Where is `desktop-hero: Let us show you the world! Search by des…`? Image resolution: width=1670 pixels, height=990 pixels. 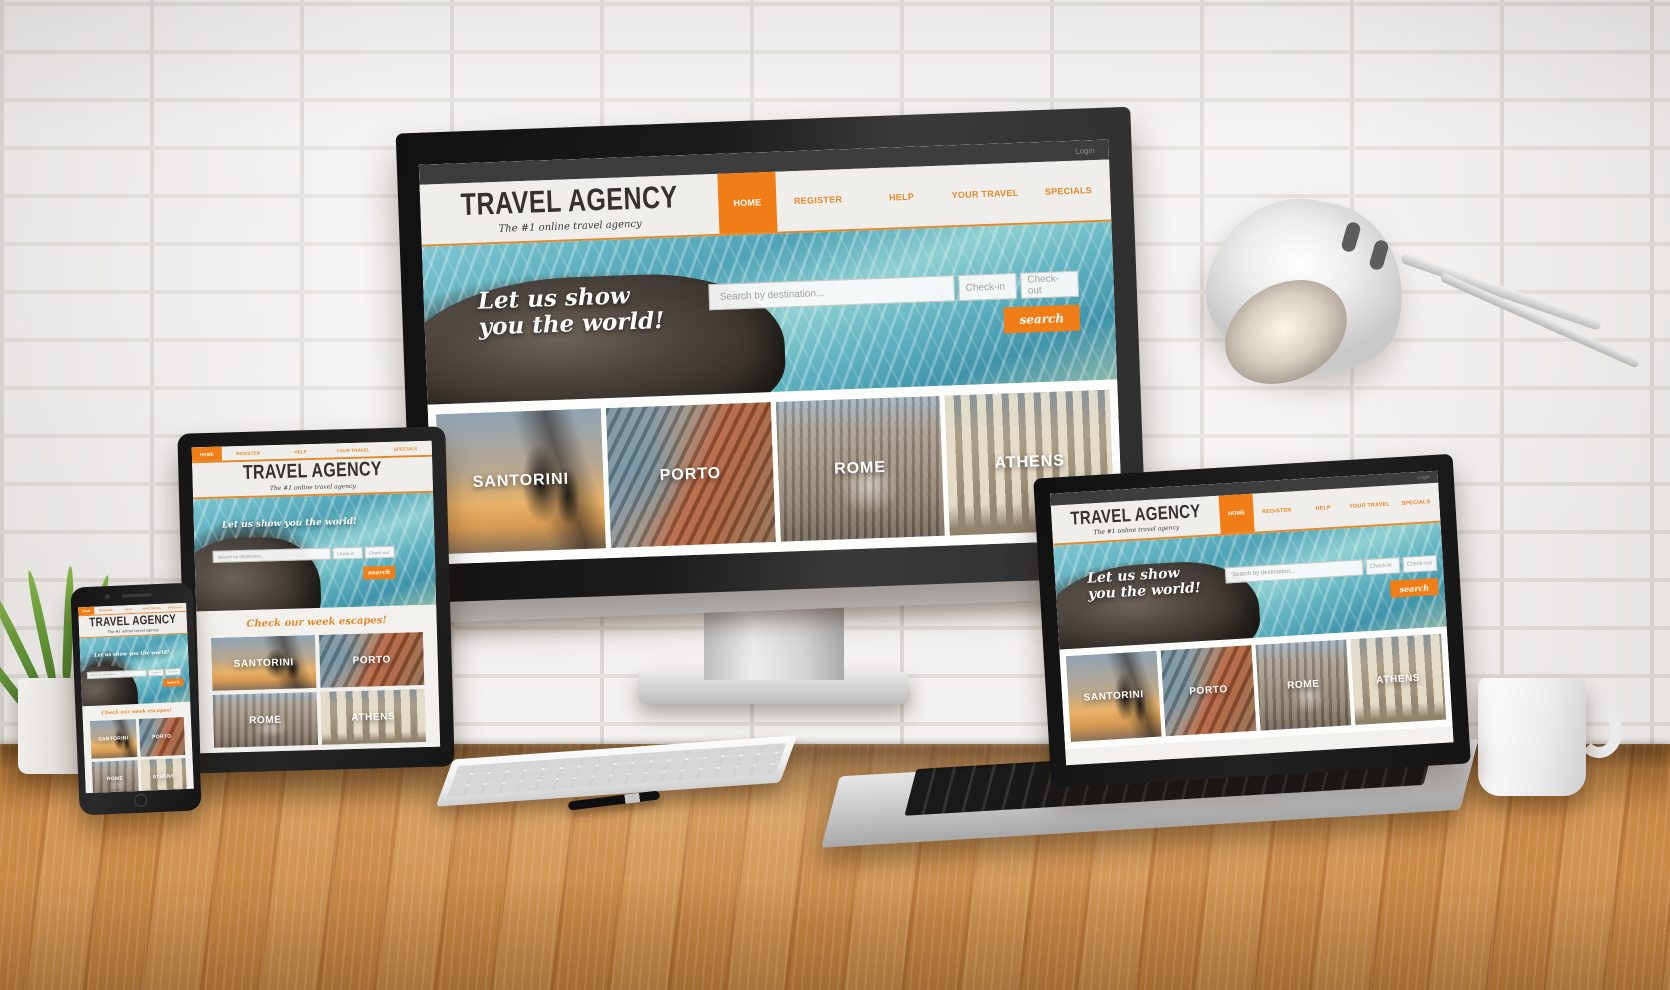 desktop-hero: Let us show you the world! Search by des… is located at coordinates (769, 313).